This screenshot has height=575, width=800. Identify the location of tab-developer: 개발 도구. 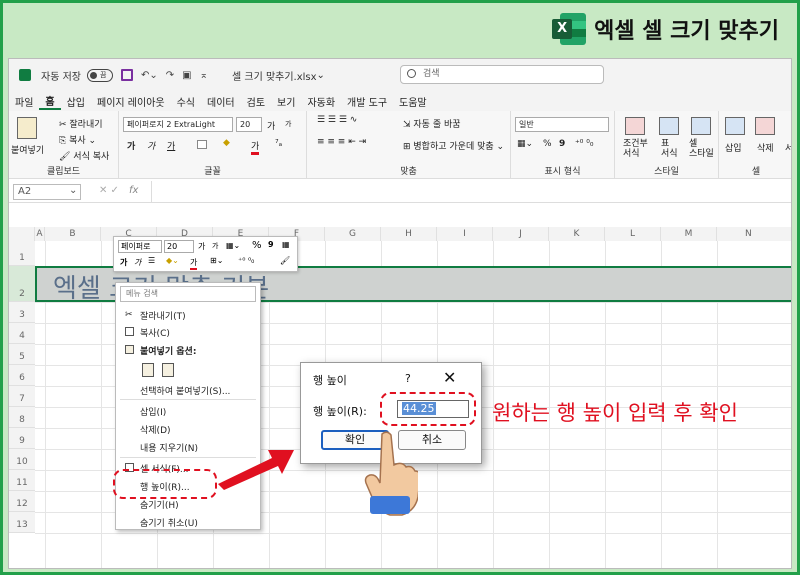
(367, 101).